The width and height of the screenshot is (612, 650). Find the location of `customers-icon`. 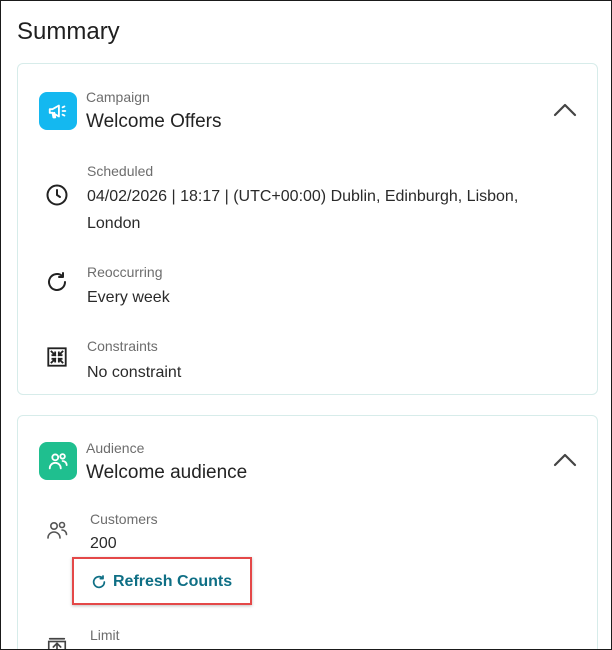

customers-icon is located at coordinates (57, 530).